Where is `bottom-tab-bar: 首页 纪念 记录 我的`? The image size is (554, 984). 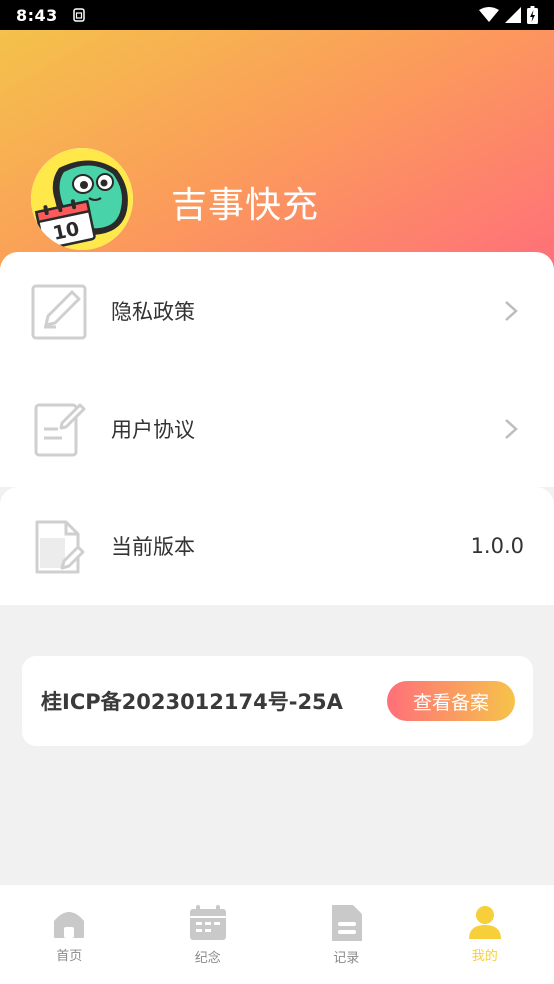
bottom-tab-bar: 首页 纪念 记录 我的 is located at coordinates (277, 934).